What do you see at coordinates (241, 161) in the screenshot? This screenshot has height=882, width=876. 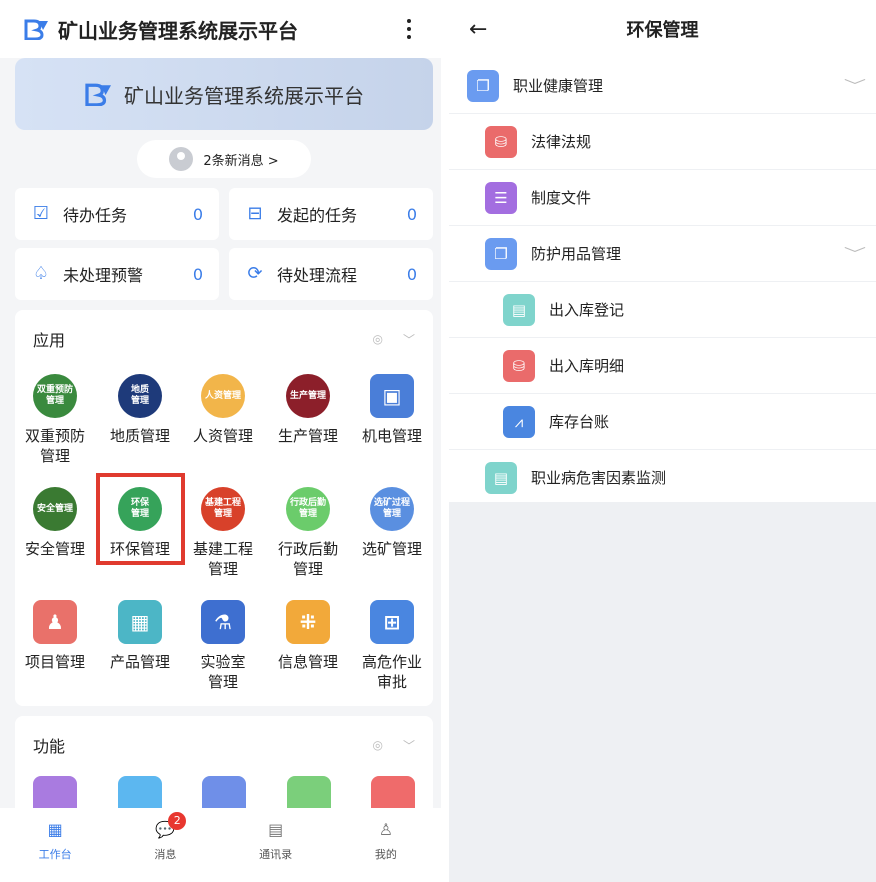 I see `new-messages-label: 2条新消息 >` at bounding box center [241, 161].